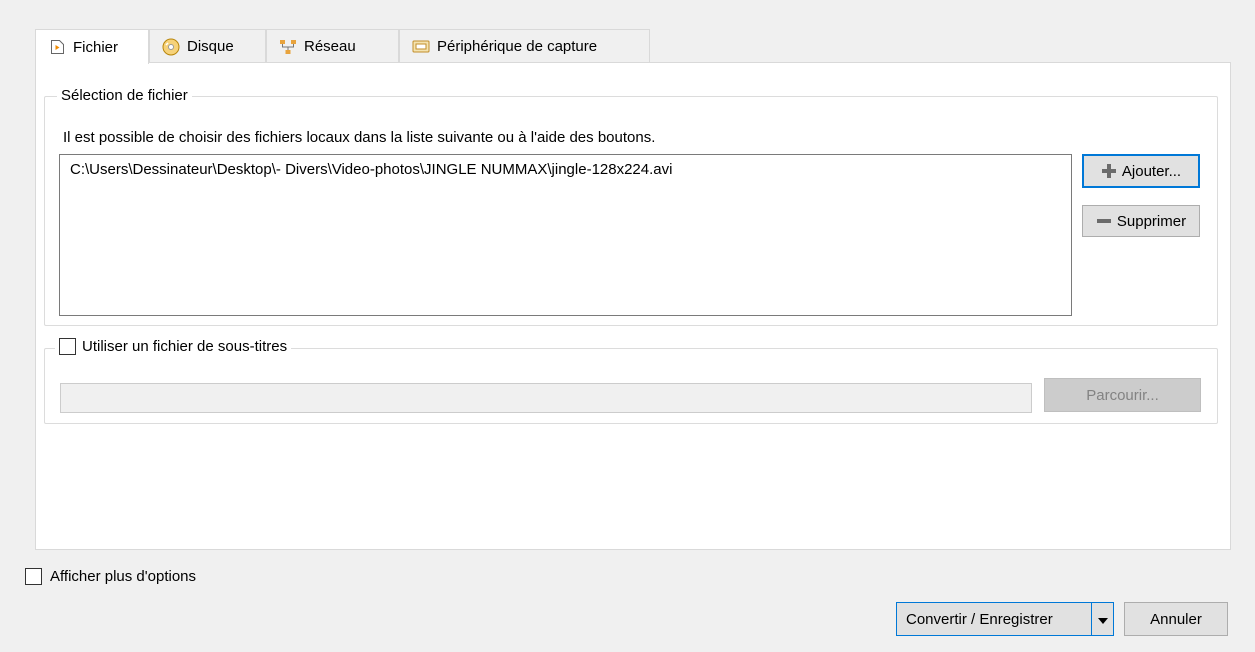 This screenshot has width=1255, height=652. Describe the element at coordinates (1109, 171) in the screenshot. I see `plus-icon` at that location.